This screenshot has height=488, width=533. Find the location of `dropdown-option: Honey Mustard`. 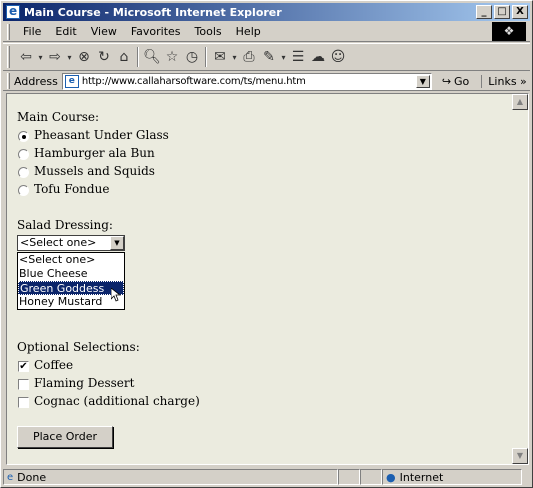

dropdown-option: Honey Mustard is located at coordinates (71, 302).